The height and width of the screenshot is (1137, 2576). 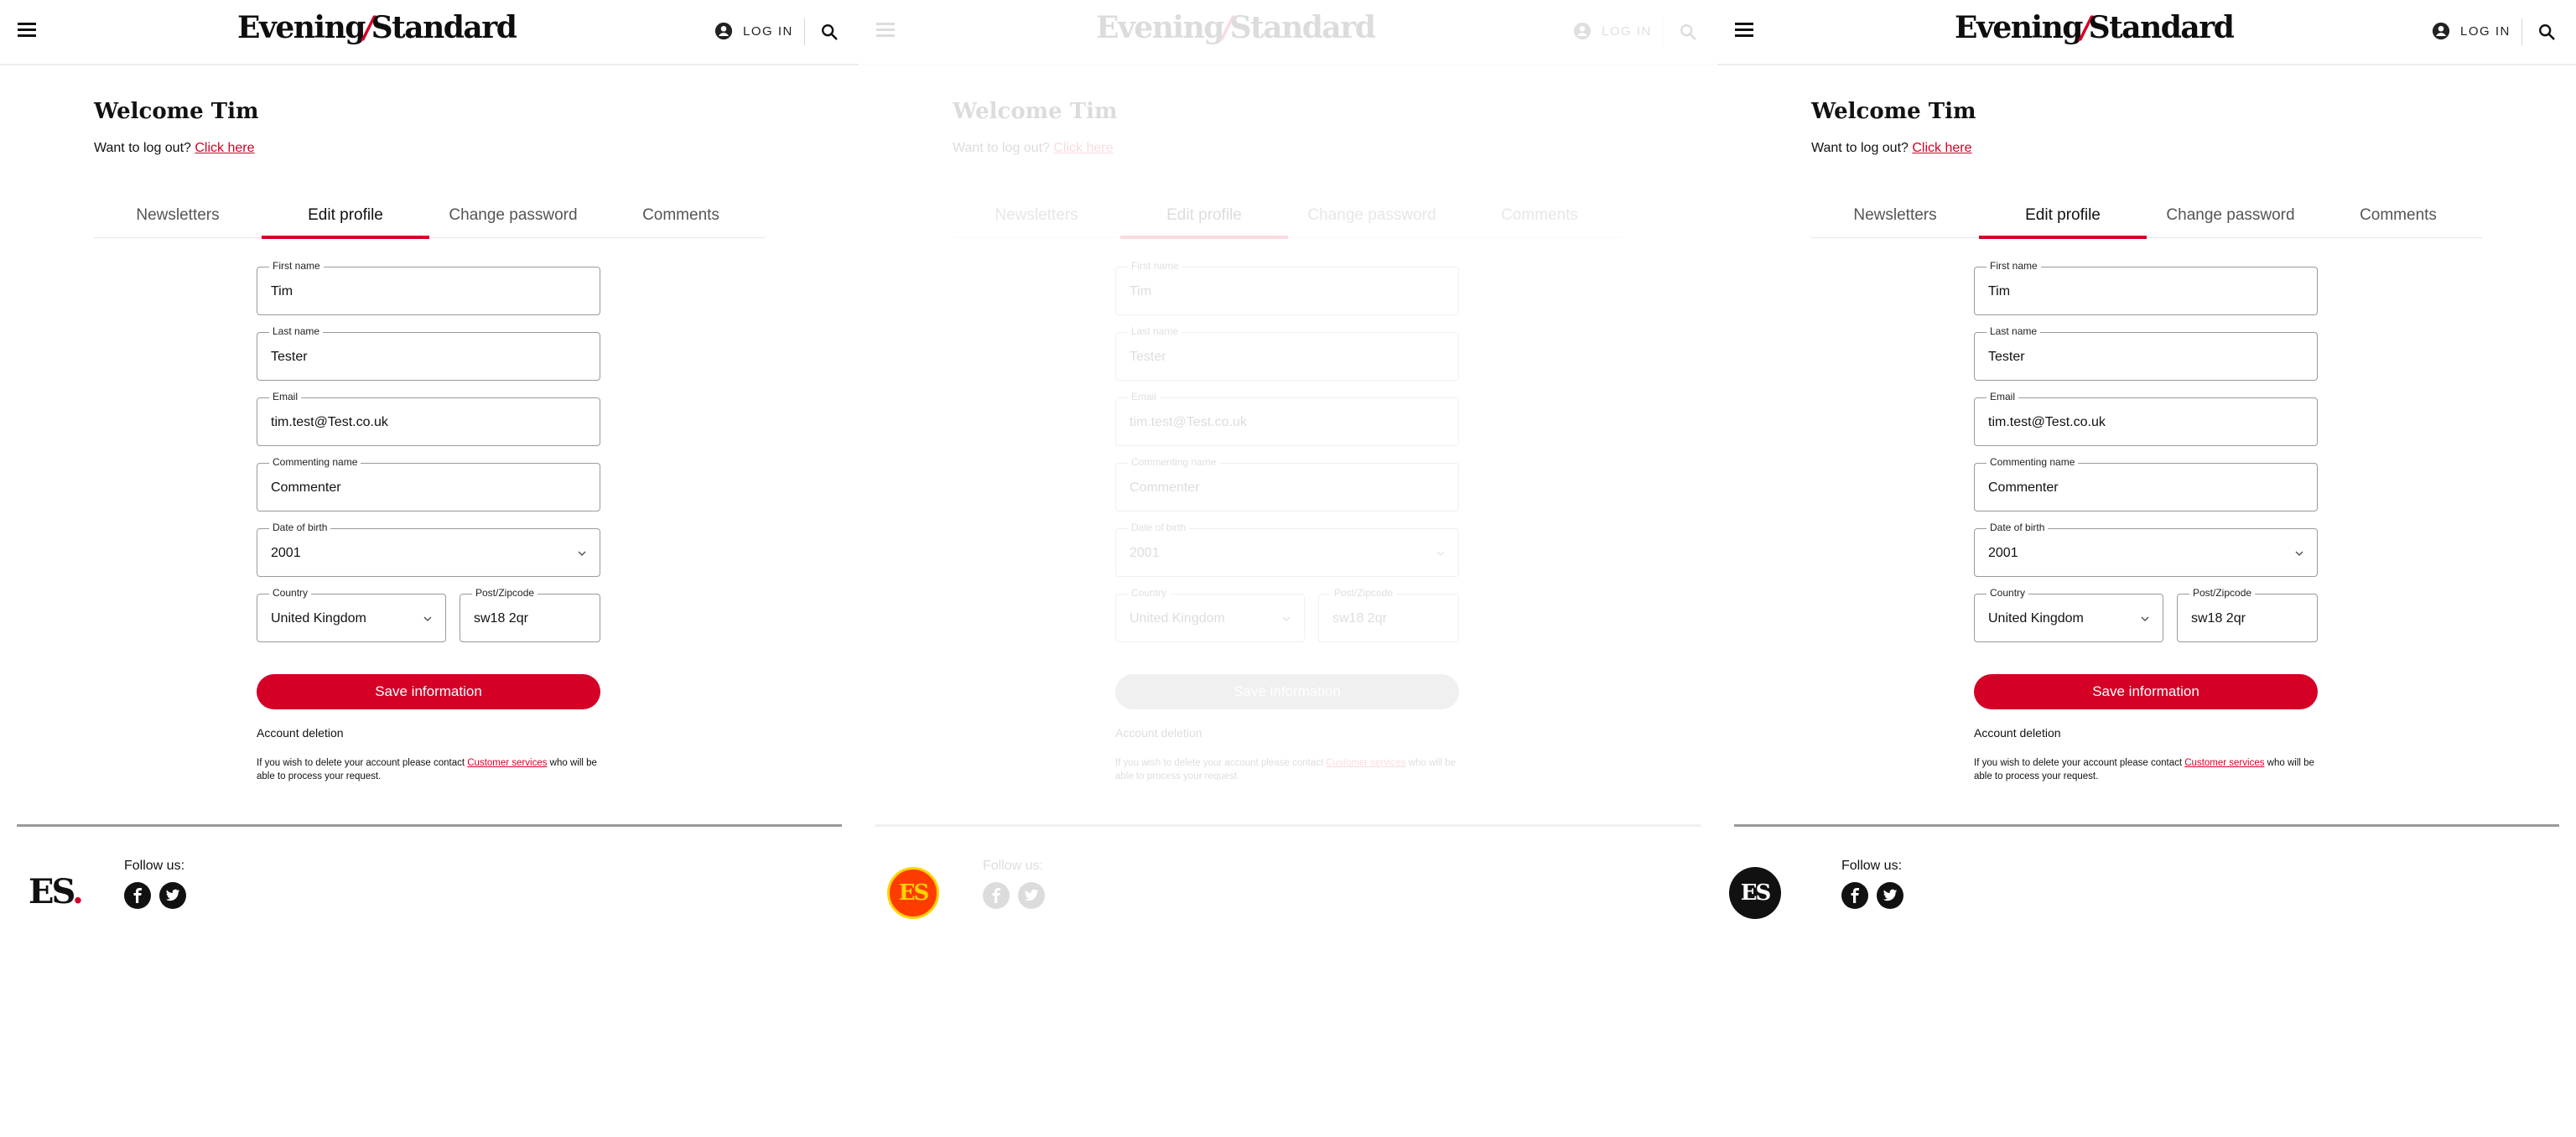 What do you see at coordinates (913, 893) in the screenshot?
I see `es-badge-logo-color: ES` at bounding box center [913, 893].